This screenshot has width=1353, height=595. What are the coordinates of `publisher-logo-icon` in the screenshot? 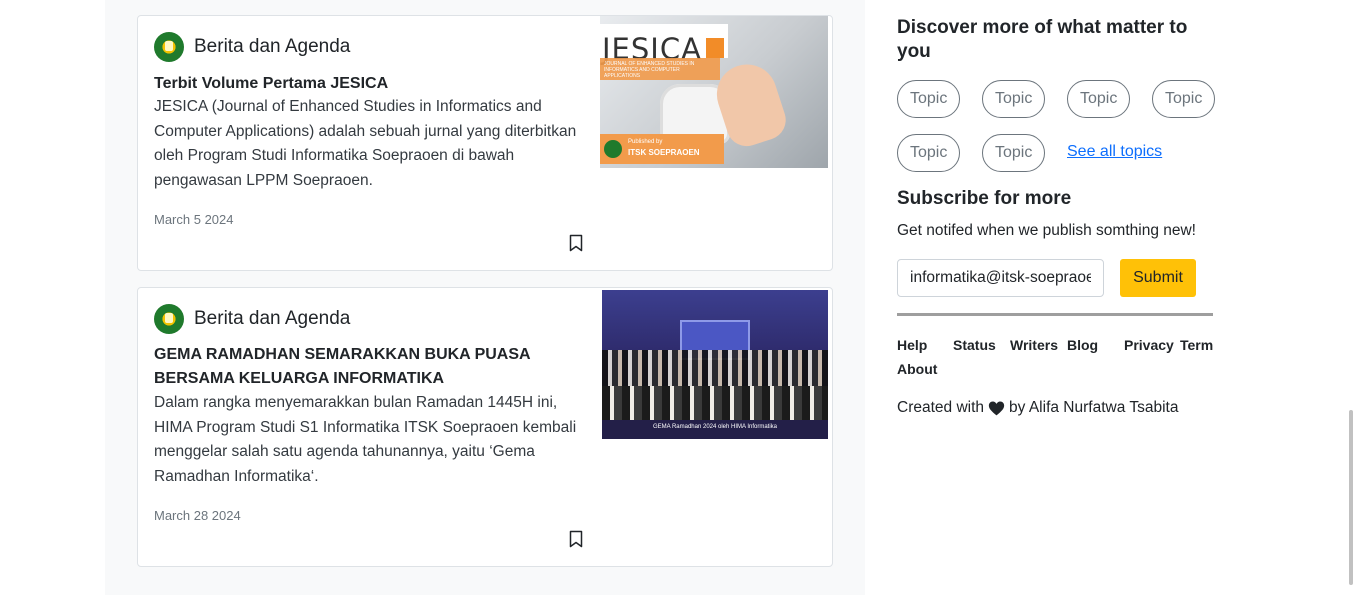 It's located at (613, 149).